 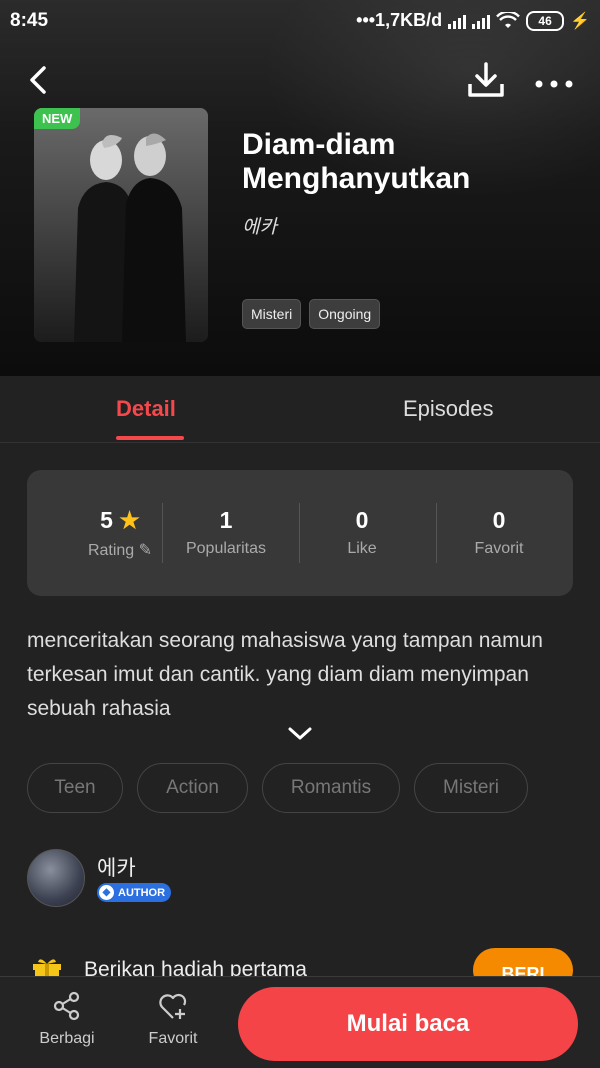 I want to click on stat-popularity: 1 Popularitas, so click(x=226, y=532).